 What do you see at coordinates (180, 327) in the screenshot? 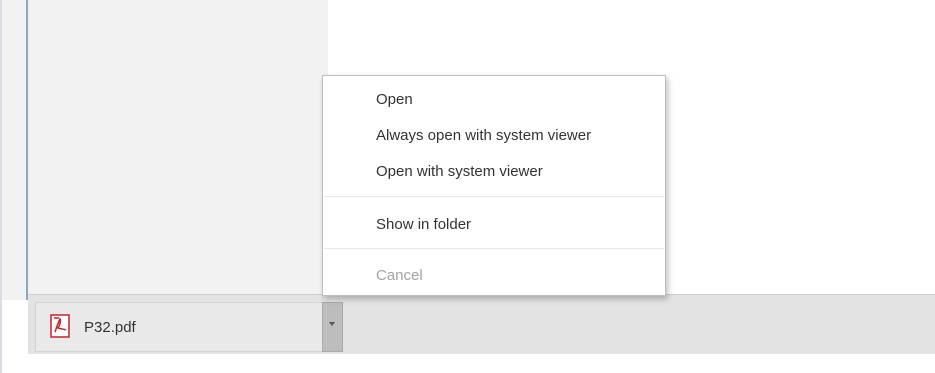
I see `download-item: P32.pdf` at bounding box center [180, 327].